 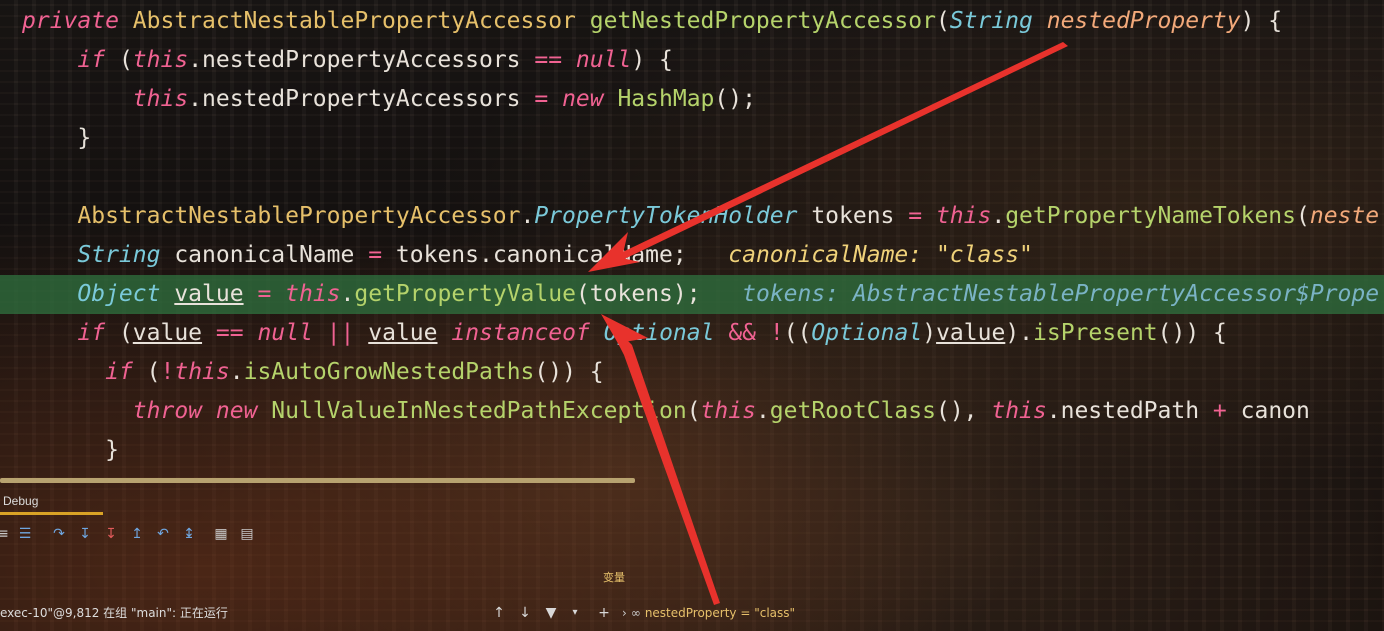 What do you see at coordinates (6, 534) in the screenshot?
I see `console-icon: ≡` at bounding box center [6, 534].